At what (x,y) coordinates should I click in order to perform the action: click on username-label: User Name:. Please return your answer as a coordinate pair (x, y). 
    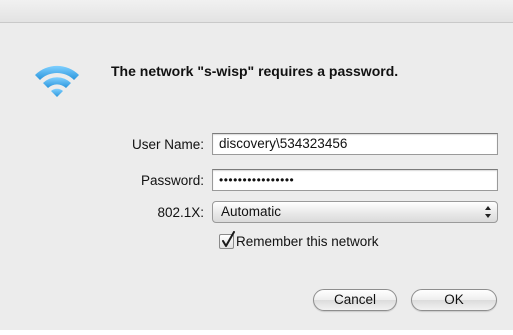
    Looking at the image, I should click on (167, 144).